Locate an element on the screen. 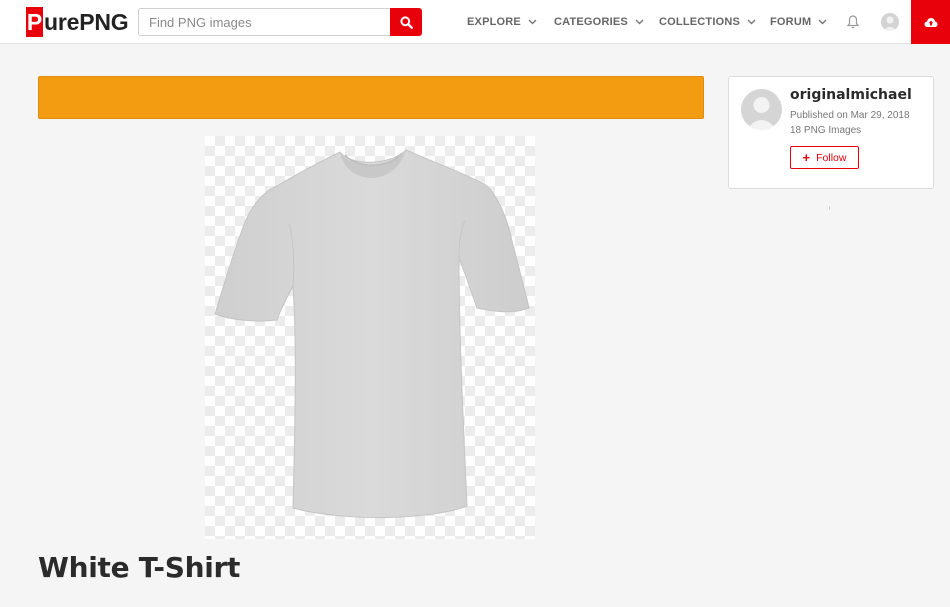 The image size is (950, 607). page-title: White T-Shirt is located at coordinates (139, 567).